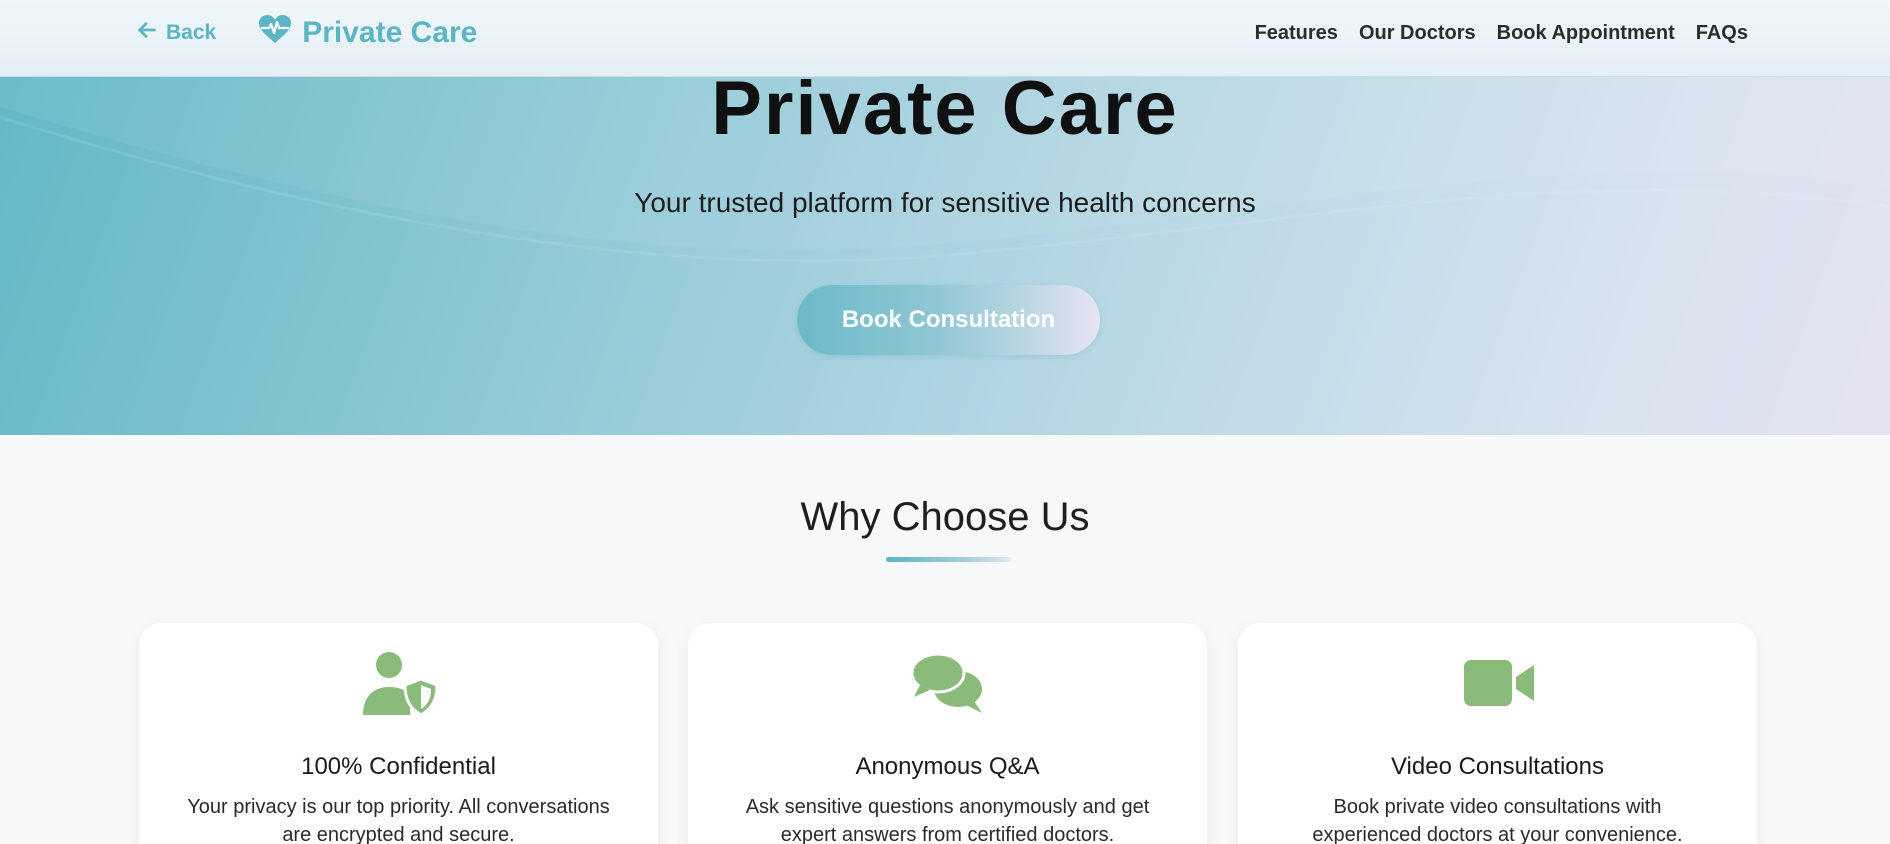  I want to click on video-icon, so click(1498, 685).